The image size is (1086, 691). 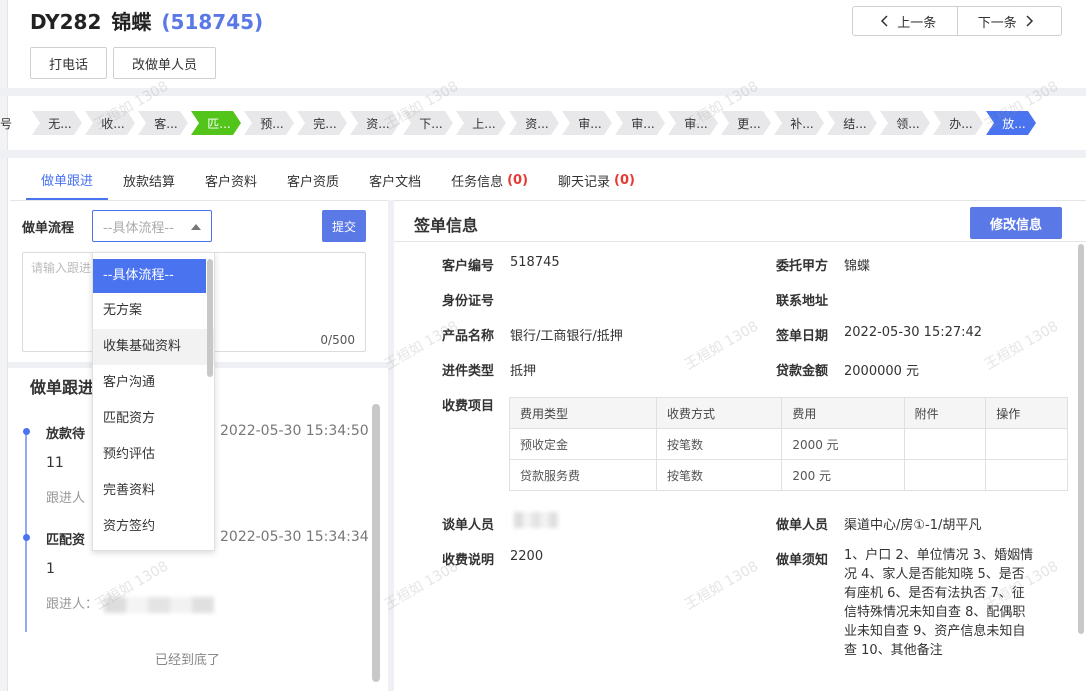 I want to click on customer-id: (518745), so click(x=212, y=22).